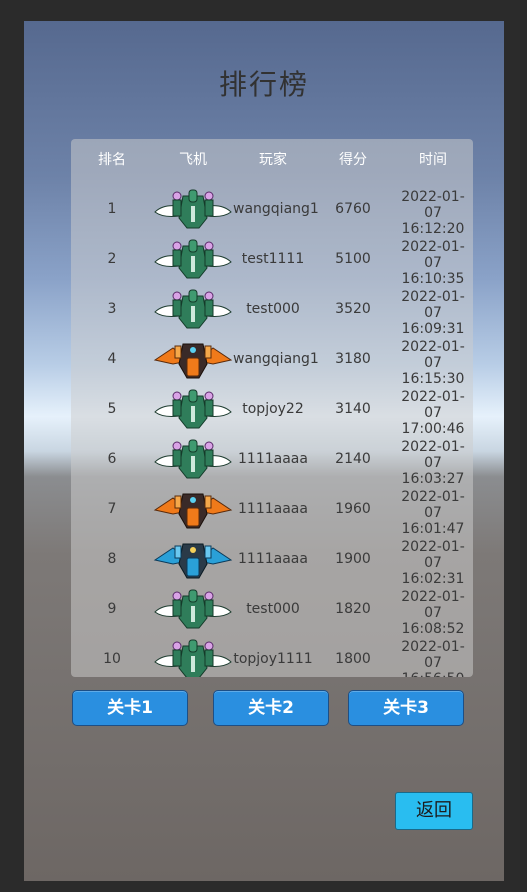  I want to click on row-rank: 7, so click(112, 509).